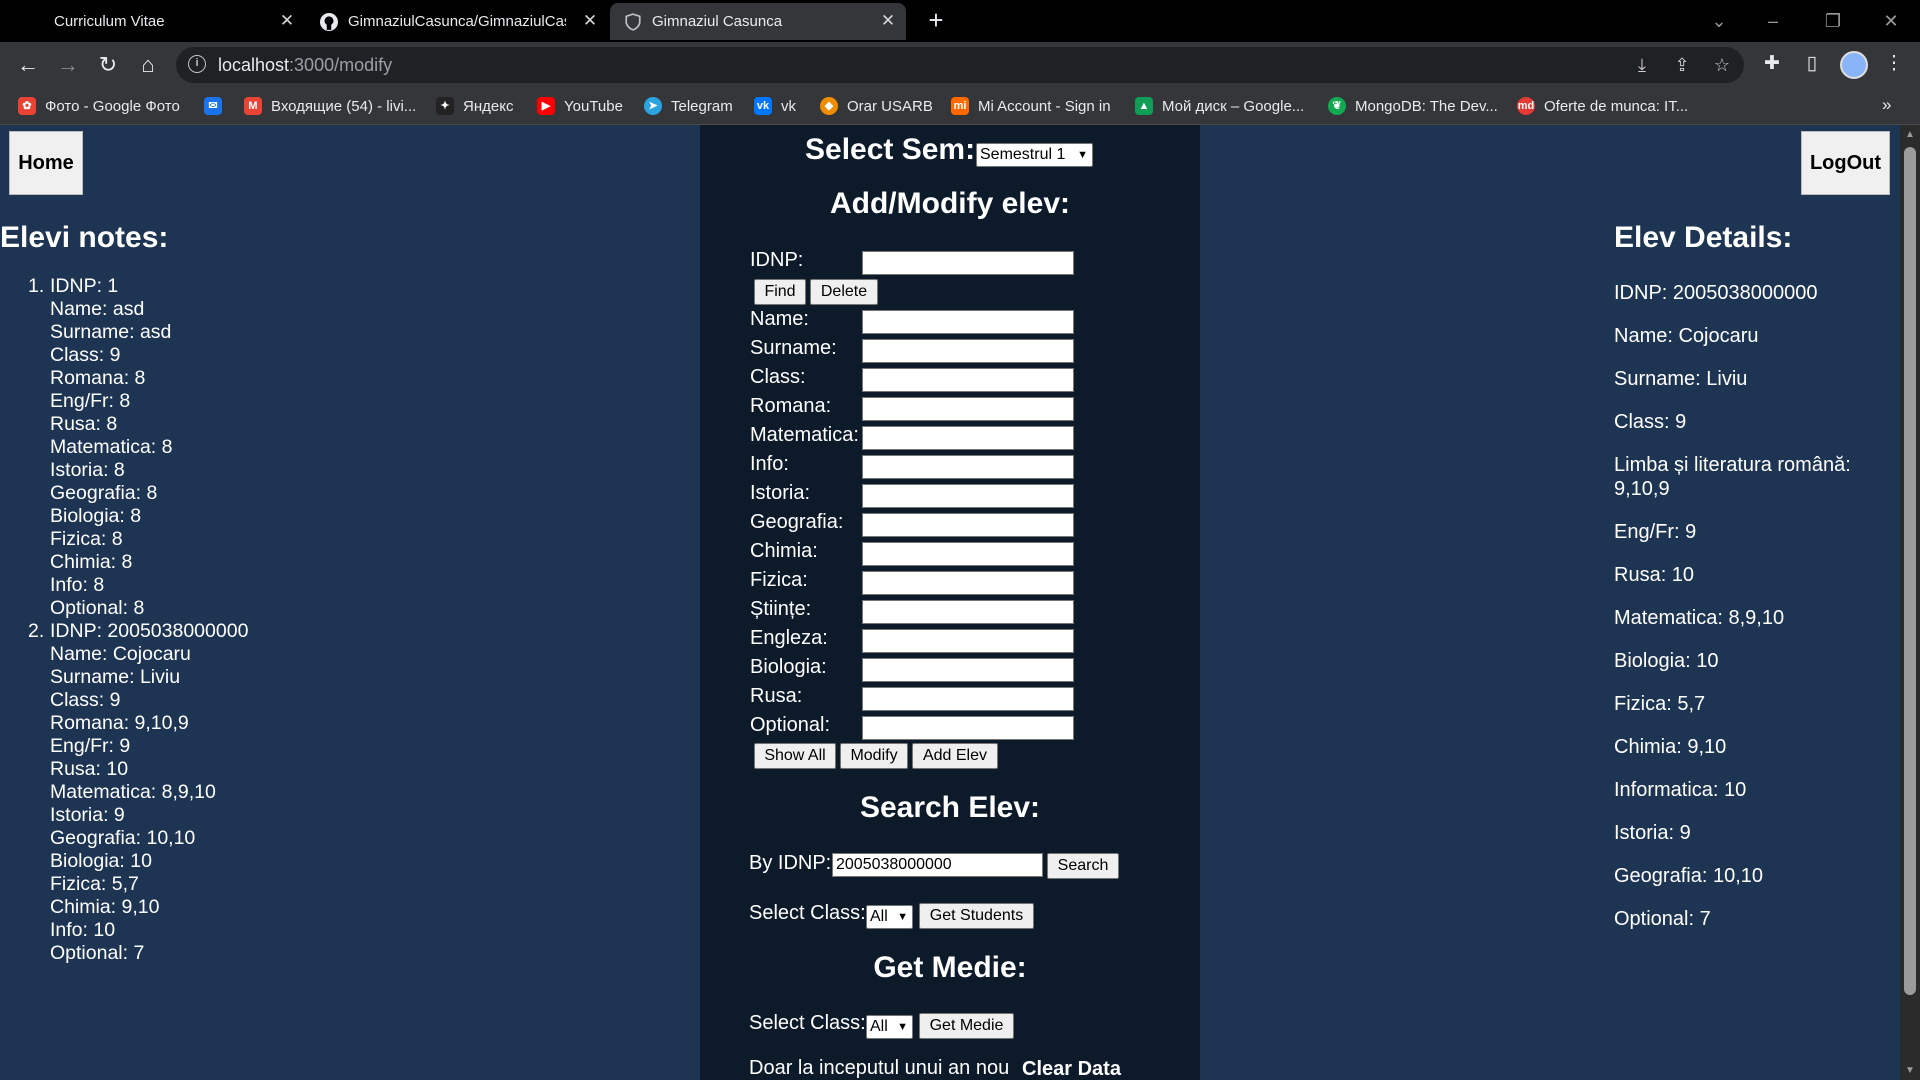 Image resolution: width=1920 pixels, height=1080 pixels. What do you see at coordinates (1144, 106) in the screenshot?
I see `google-drive-icon: ▲` at bounding box center [1144, 106].